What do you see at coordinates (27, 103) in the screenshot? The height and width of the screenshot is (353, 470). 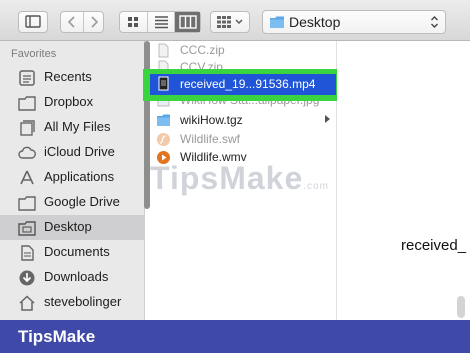 I see `dropbox-folder-icon` at bounding box center [27, 103].